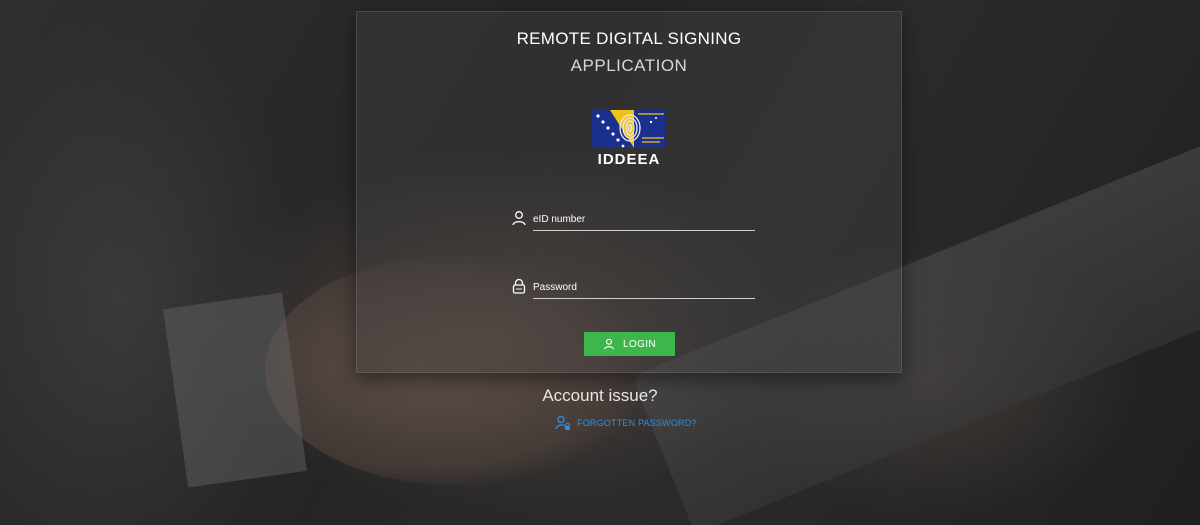  Describe the element at coordinates (600, 395) in the screenshot. I see `account-issue-heading: Account issue?` at that location.